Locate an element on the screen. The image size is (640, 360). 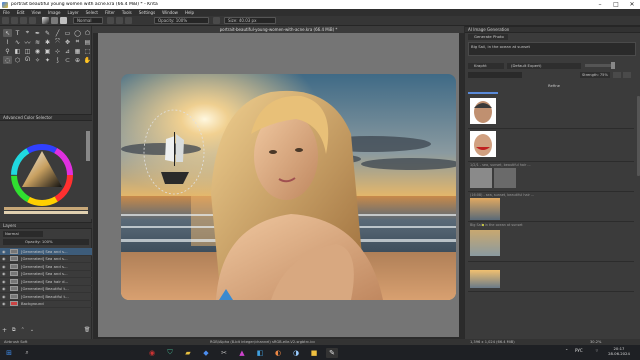
contiguous-select-icon: ✧ is located at coordinates (37, 60).